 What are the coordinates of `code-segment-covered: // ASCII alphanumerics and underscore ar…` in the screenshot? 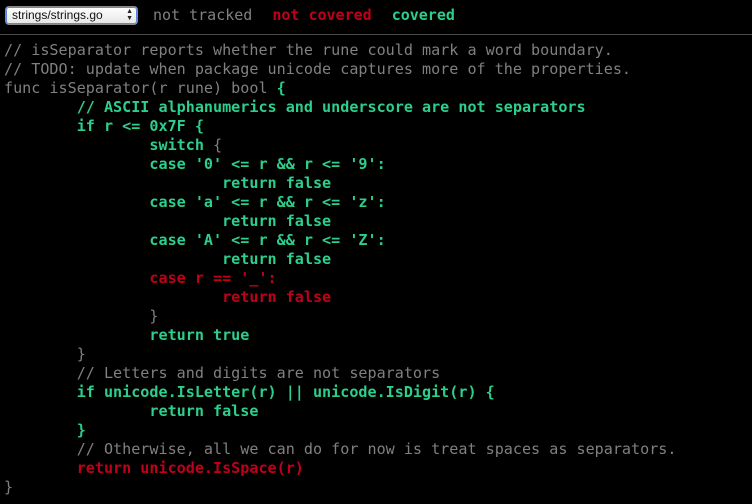 It's located at (295, 107).